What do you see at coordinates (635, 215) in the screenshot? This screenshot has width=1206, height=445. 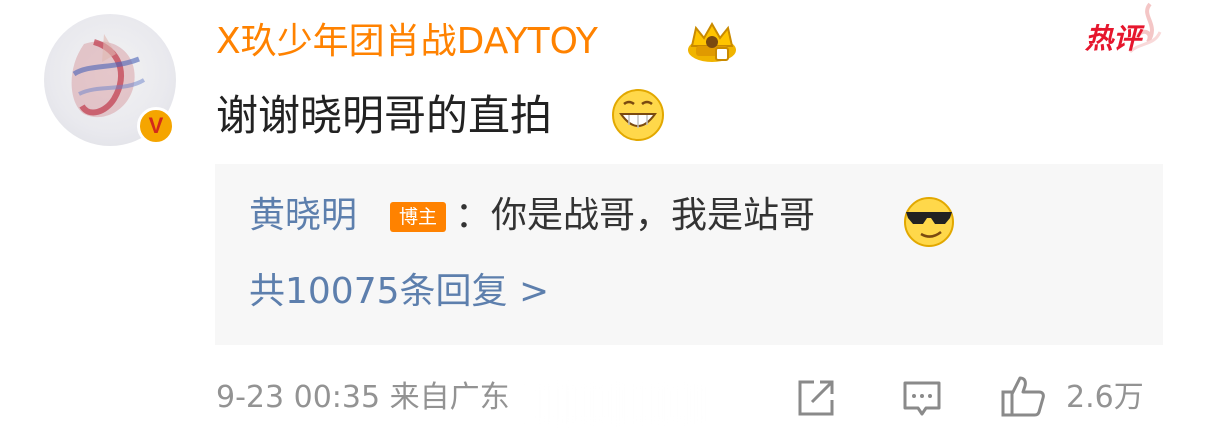 I see `reply-text: ：你是战哥，我是站哥` at bounding box center [635, 215].